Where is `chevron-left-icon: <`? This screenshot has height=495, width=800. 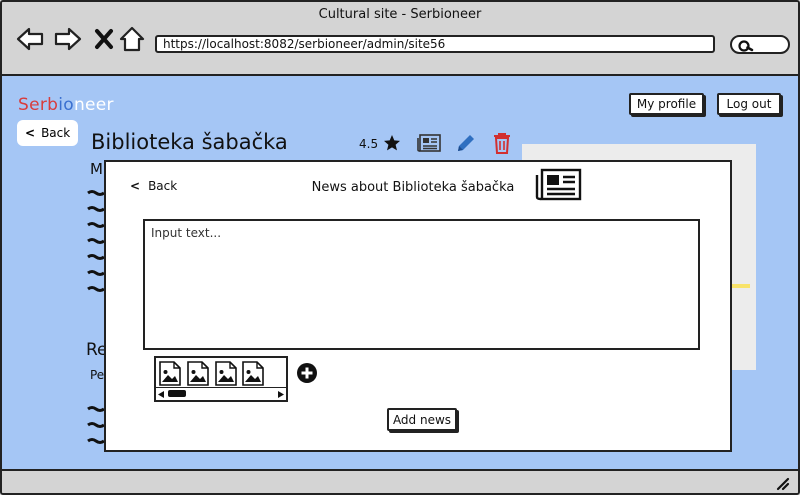
chevron-left-icon: < is located at coordinates (30, 133).